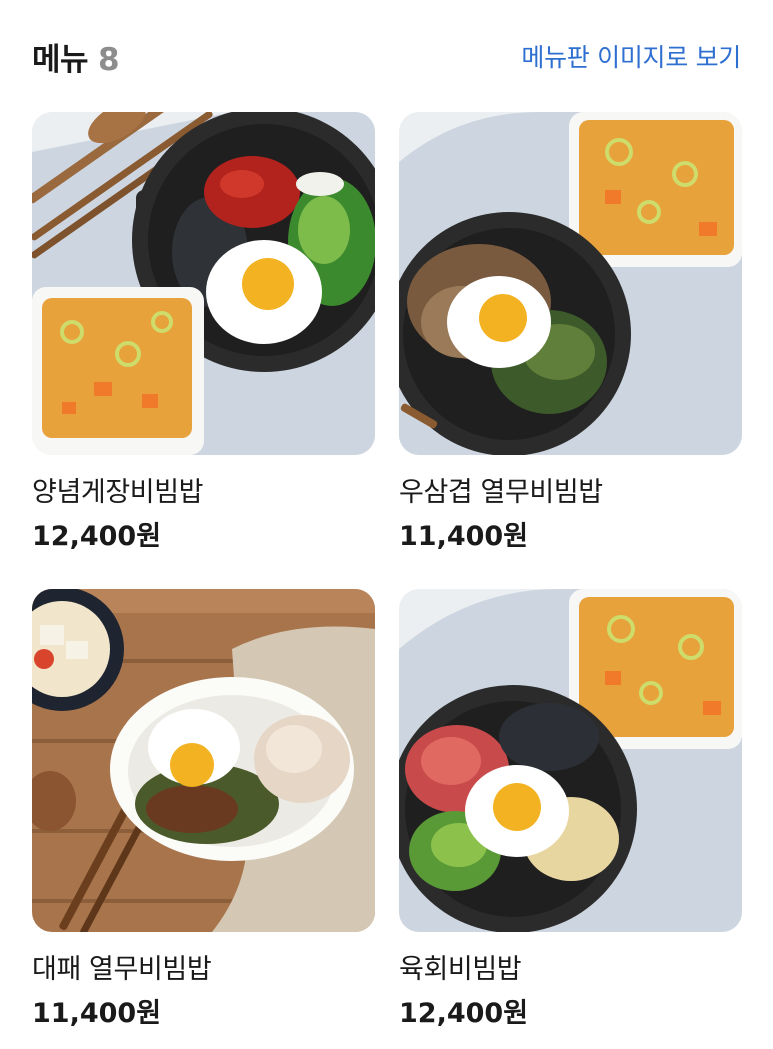 The width and height of the screenshot is (773, 1049). I want to click on menu-item-name: 대패 열무비빔밥, so click(122, 969).